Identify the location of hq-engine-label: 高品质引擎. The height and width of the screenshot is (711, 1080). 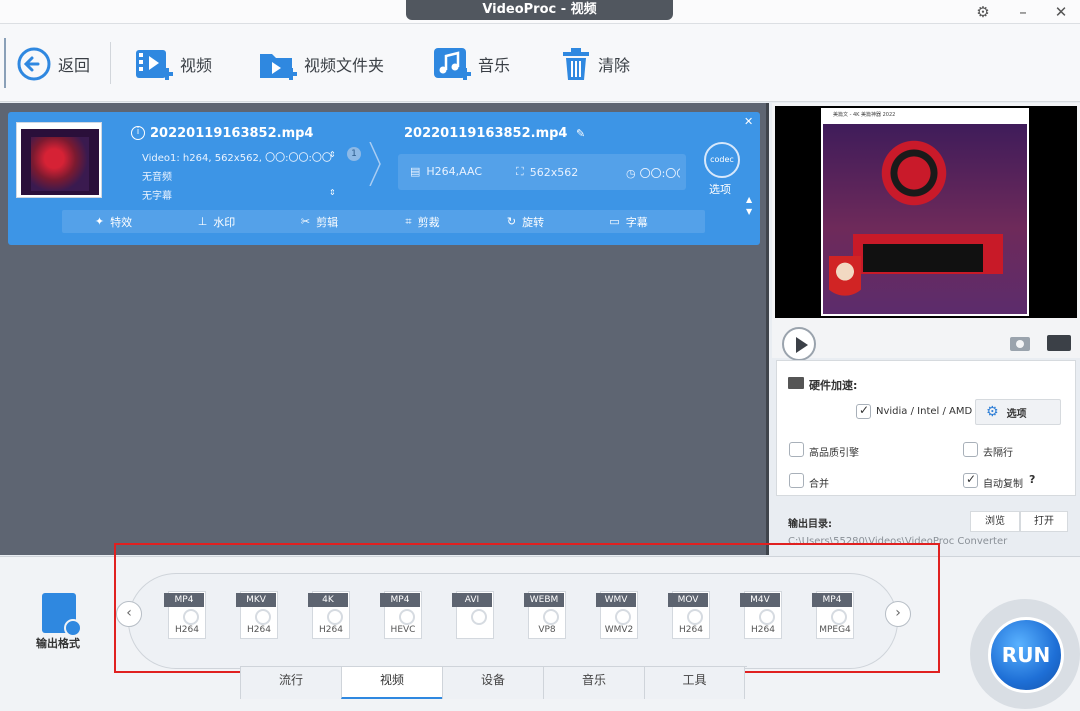
(834, 453).